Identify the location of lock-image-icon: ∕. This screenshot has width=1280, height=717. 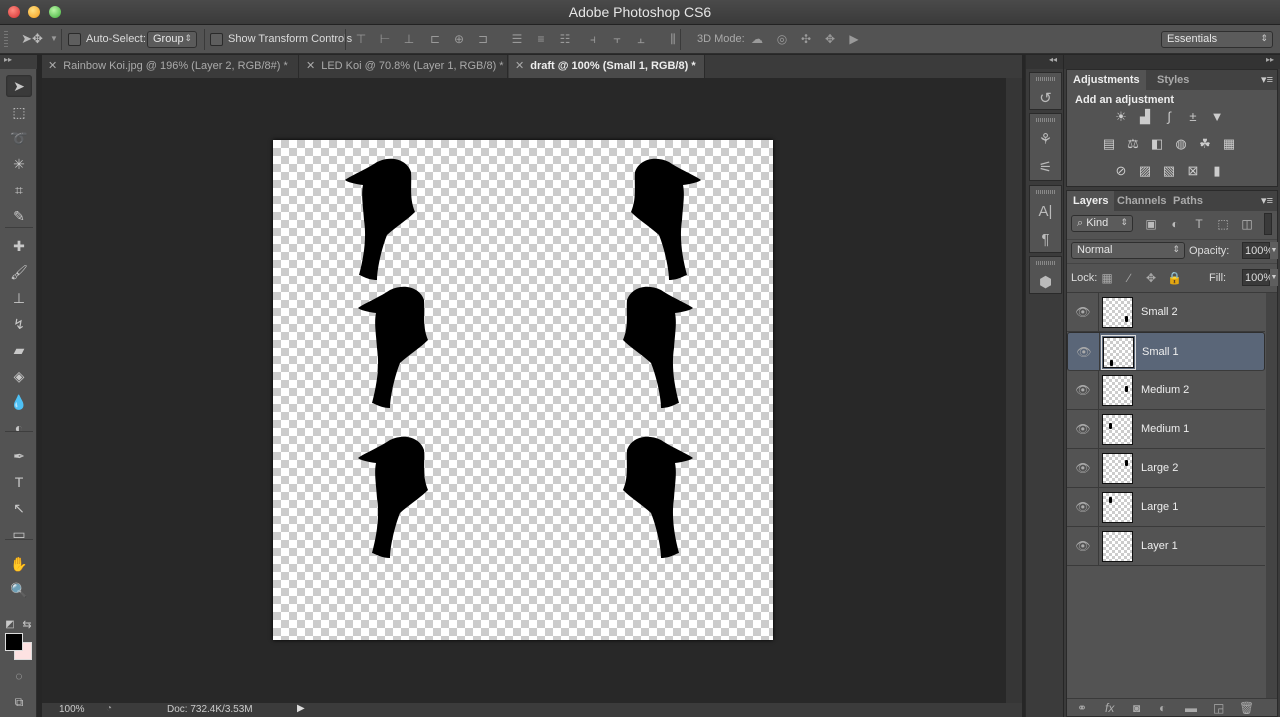
(1129, 278).